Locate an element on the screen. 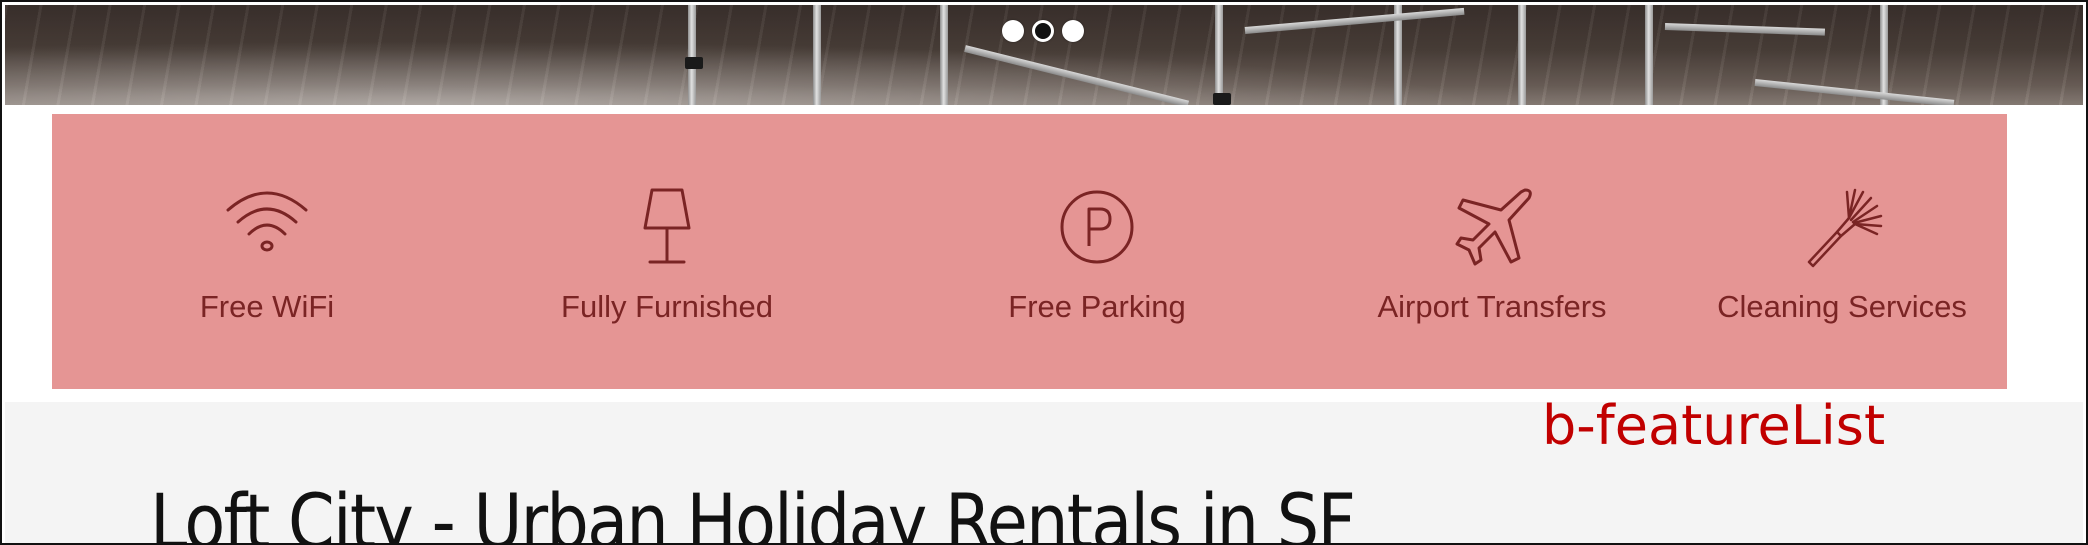 The image size is (2088, 545). page-title: Loft City - Urban Holiday Rentals in SF is located at coordinates (753, 511).